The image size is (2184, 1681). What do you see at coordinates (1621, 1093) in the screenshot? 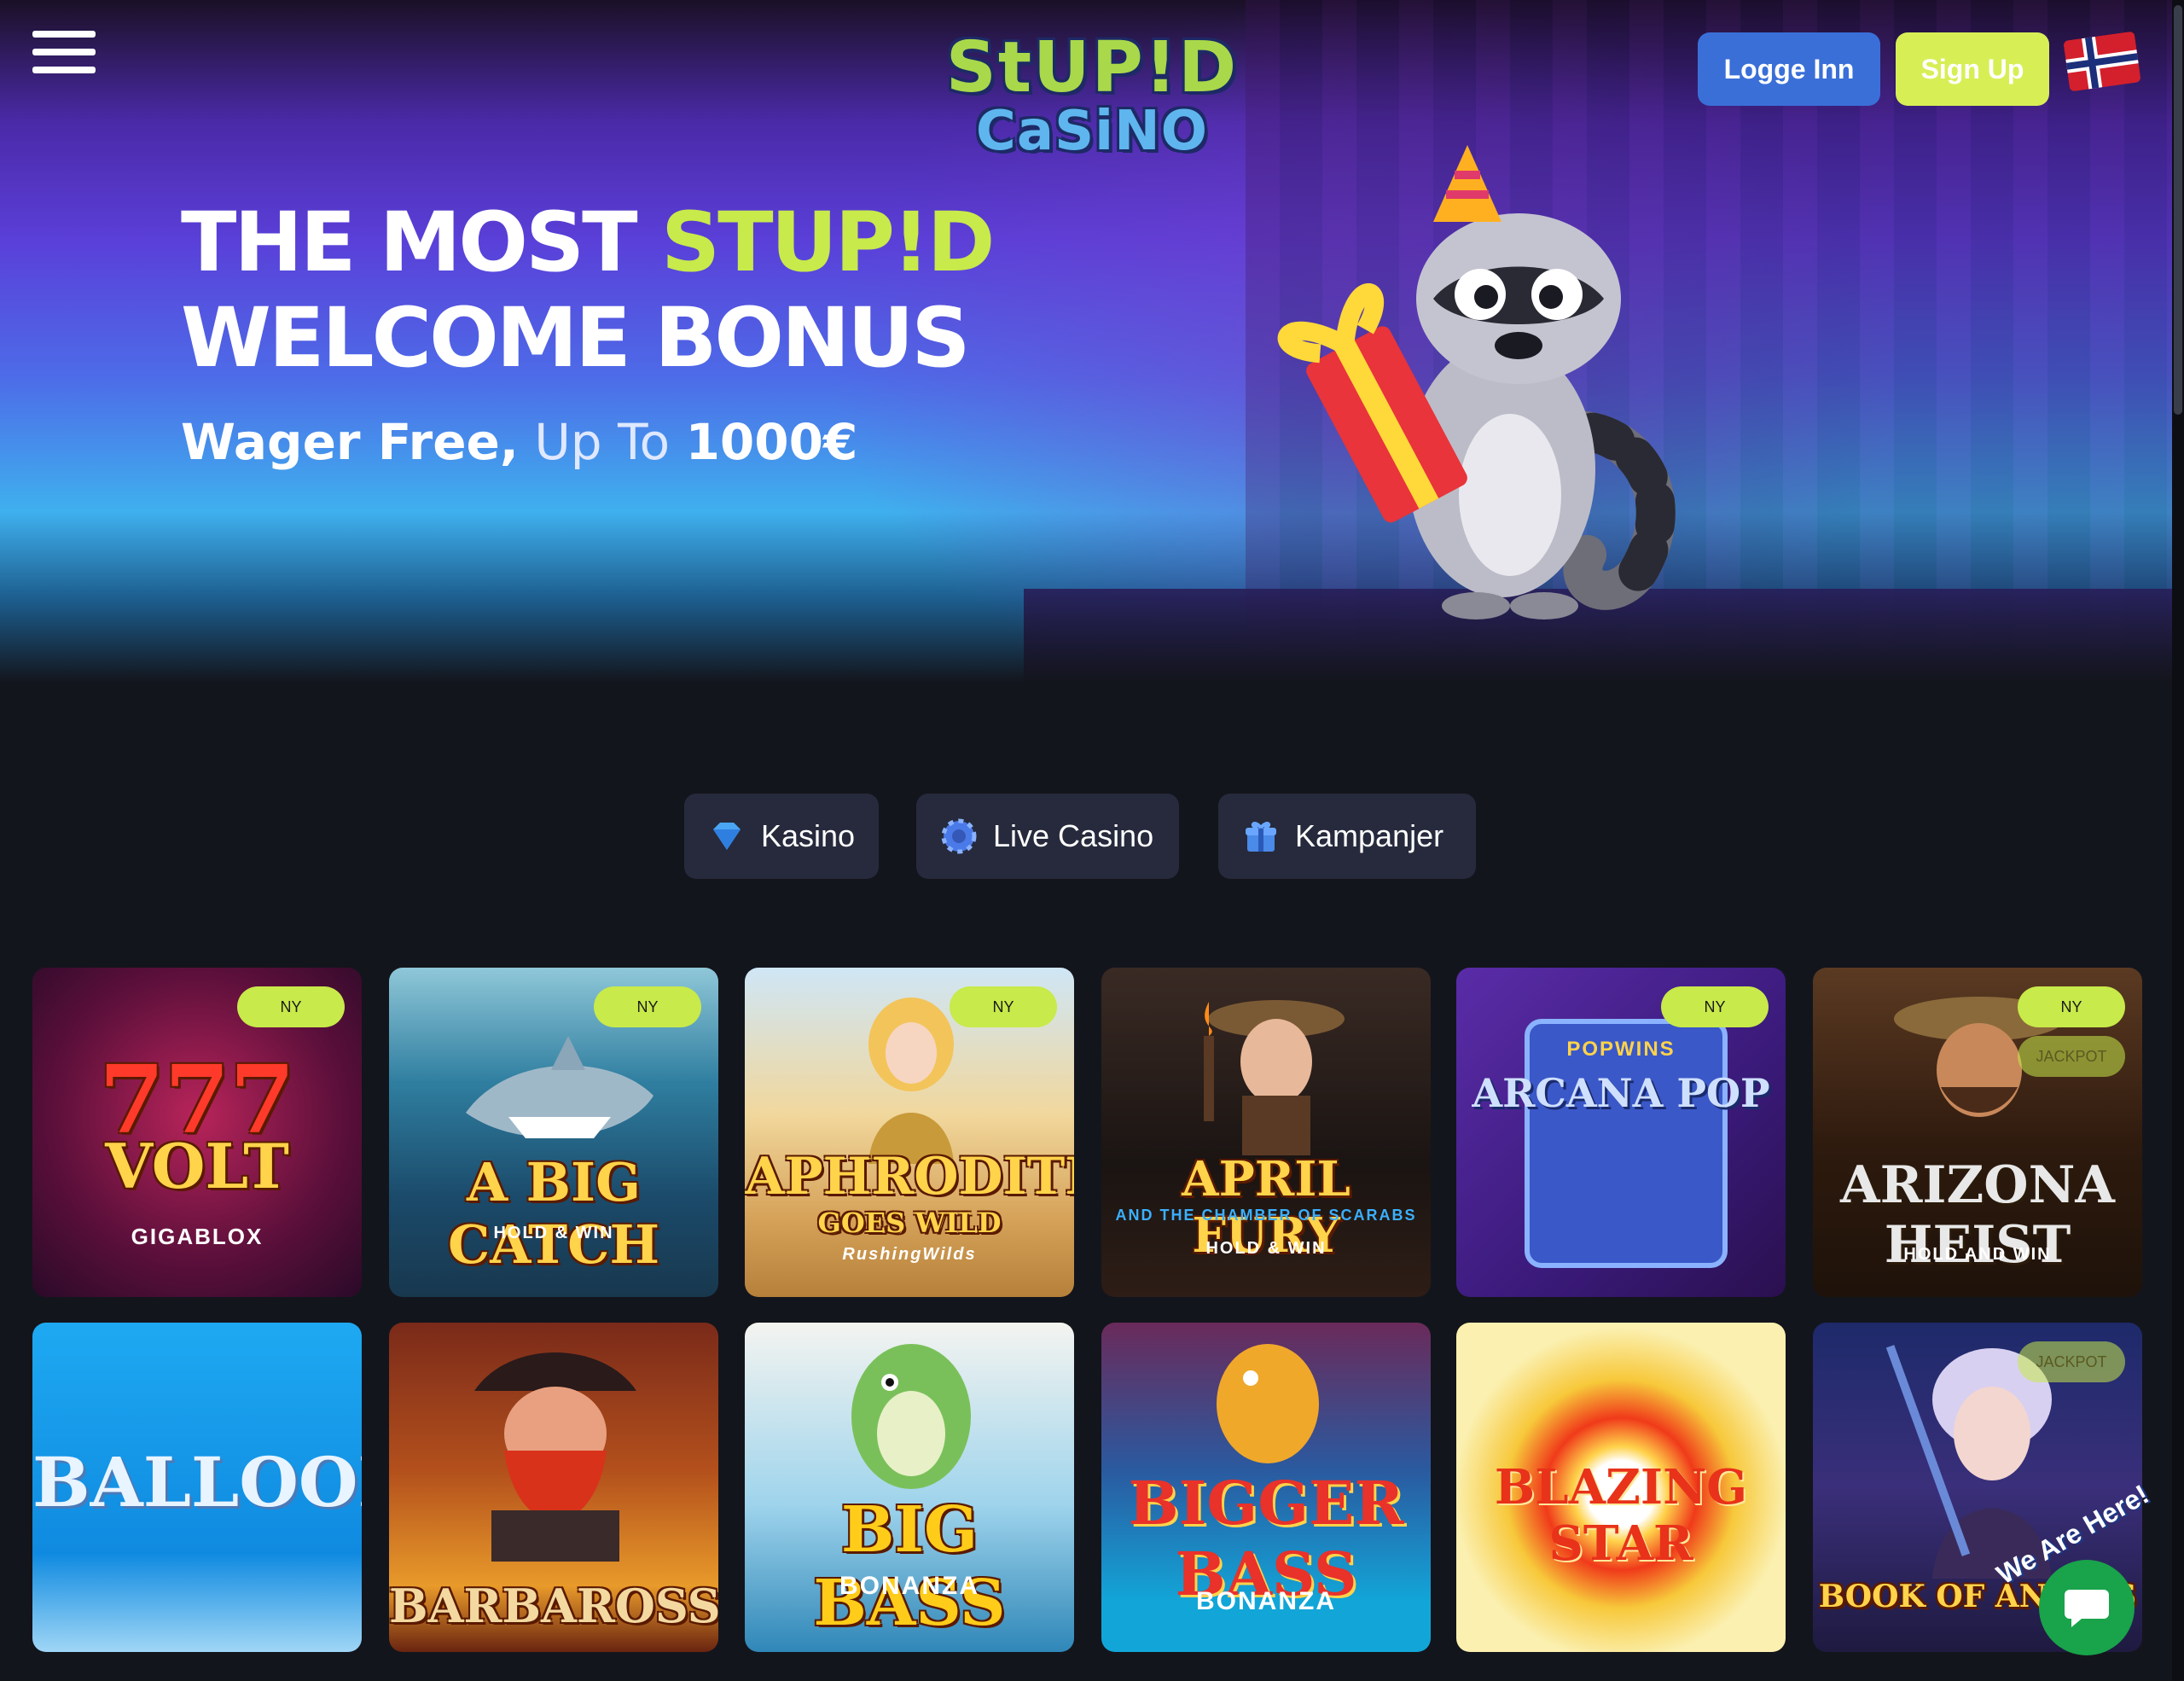
I see `game-title: ARCANA POP` at bounding box center [1621, 1093].